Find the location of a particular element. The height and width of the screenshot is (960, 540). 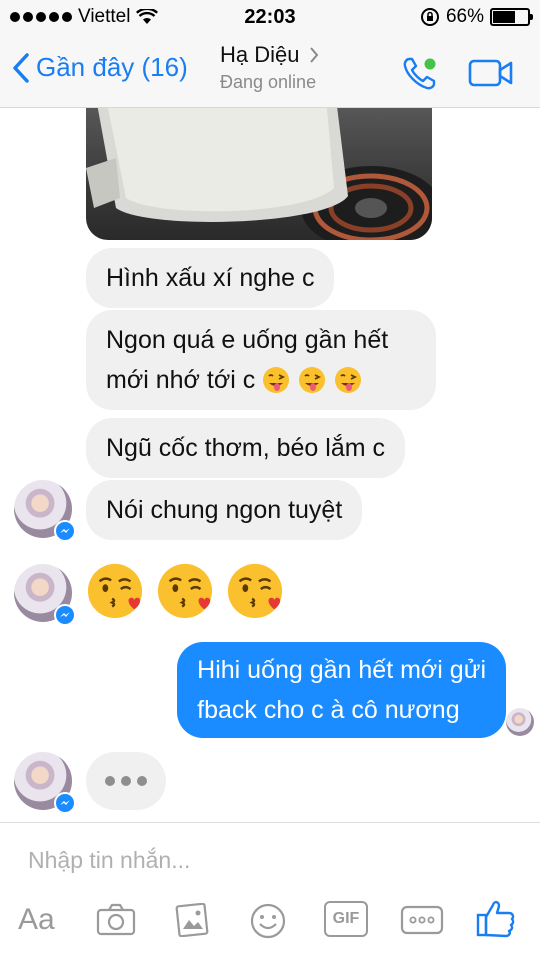

rotation-lock-icon is located at coordinates (429, 17).